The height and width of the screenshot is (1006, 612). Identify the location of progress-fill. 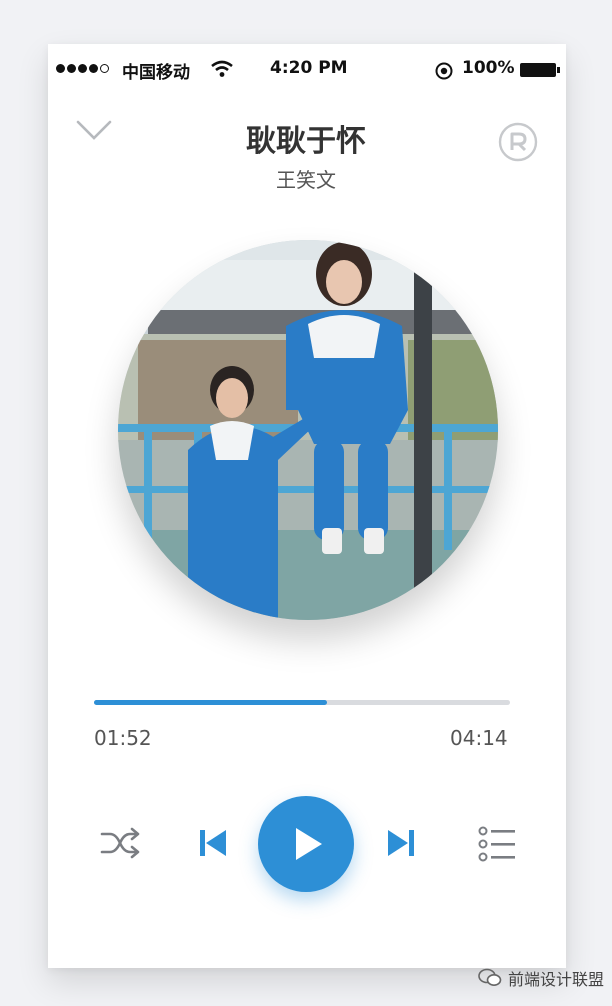
(210, 702).